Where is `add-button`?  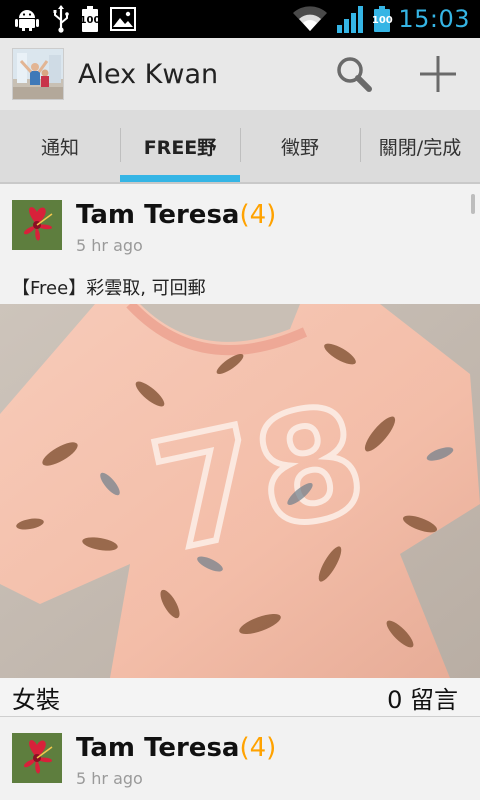
add-button is located at coordinates (438, 74).